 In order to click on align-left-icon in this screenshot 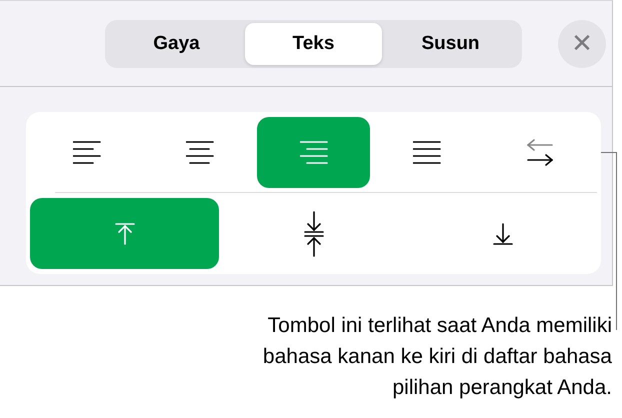, I will do `click(86, 152)`.